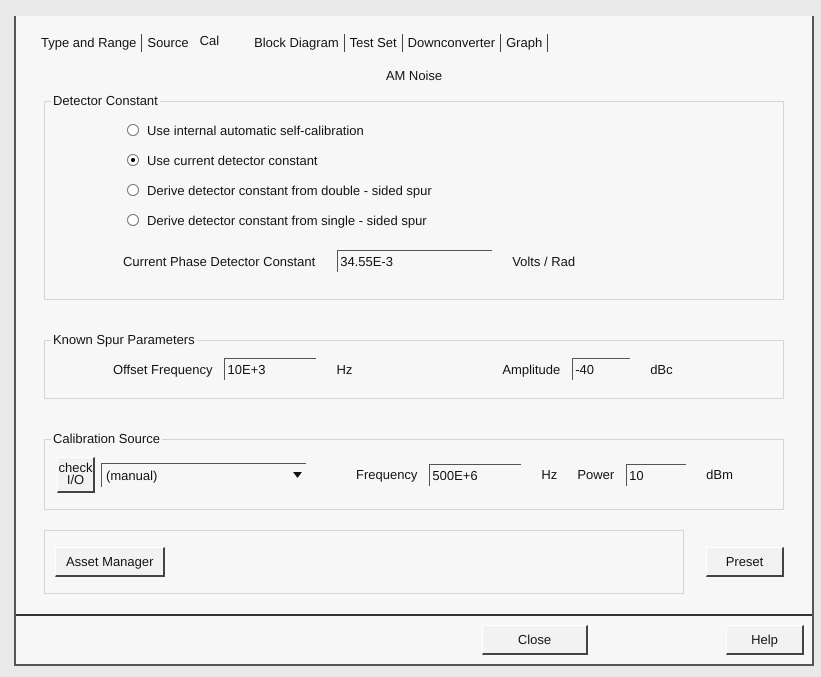 The image size is (821, 677). I want to click on close-button: Close, so click(535, 640).